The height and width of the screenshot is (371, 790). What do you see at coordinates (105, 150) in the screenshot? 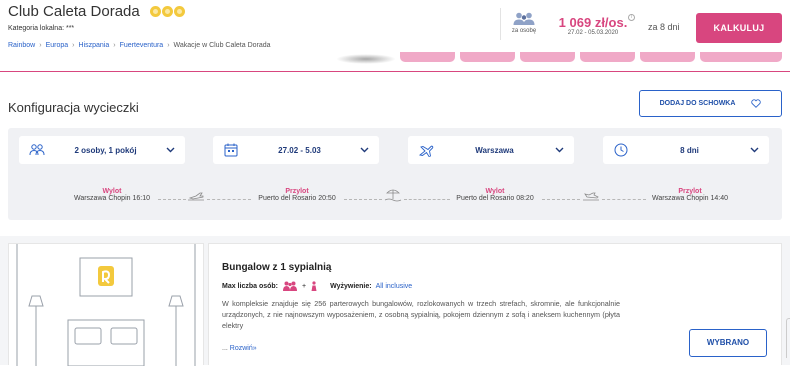
I see `persons-rooms-value: 2 osoby, 1 pokój` at bounding box center [105, 150].